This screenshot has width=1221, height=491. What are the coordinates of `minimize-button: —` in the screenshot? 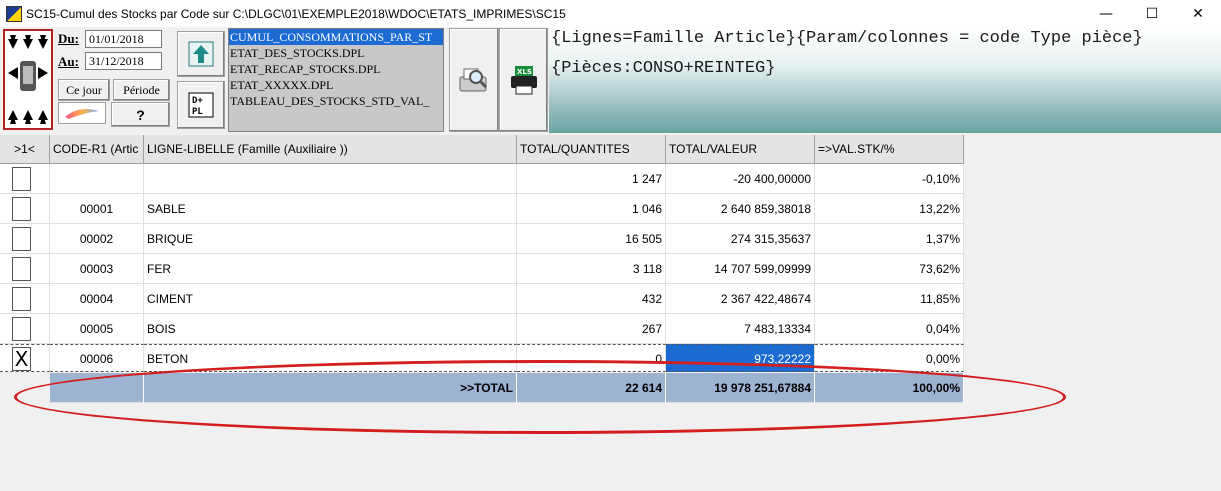 It's located at (1106, 13).